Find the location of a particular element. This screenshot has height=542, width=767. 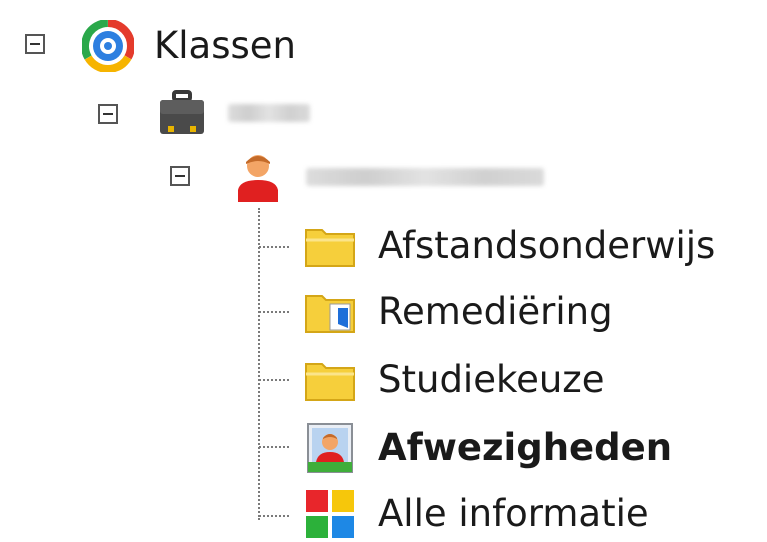

tree-node-afstandsonderwijs: Afstandsonderwijs is located at coordinates (383, 246).